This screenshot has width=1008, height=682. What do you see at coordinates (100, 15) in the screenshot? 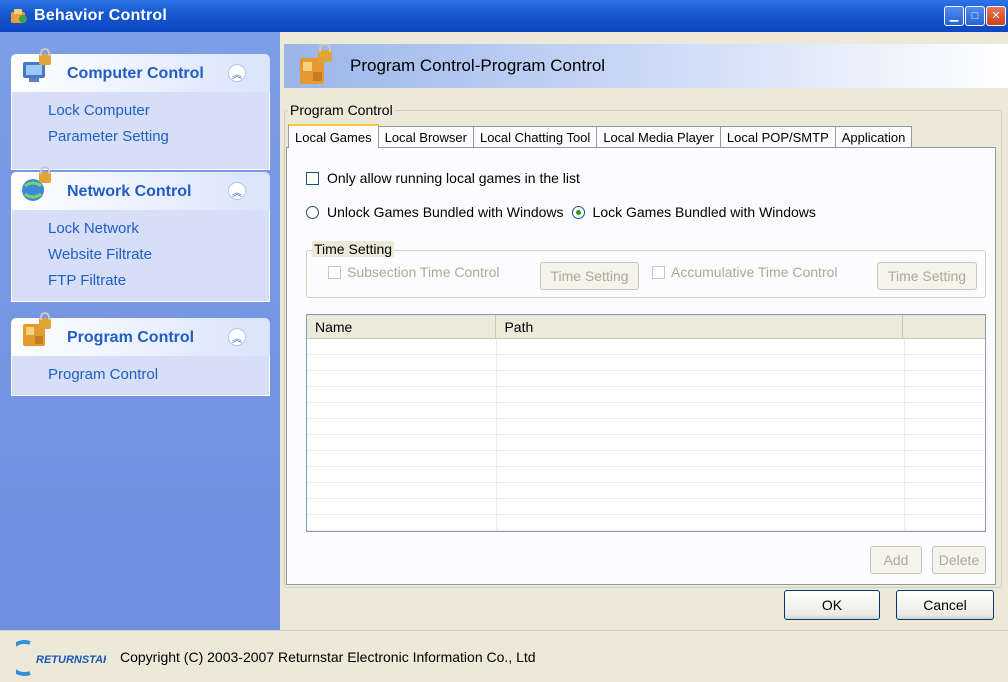
I see `window-title: Behavior Control` at bounding box center [100, 15].